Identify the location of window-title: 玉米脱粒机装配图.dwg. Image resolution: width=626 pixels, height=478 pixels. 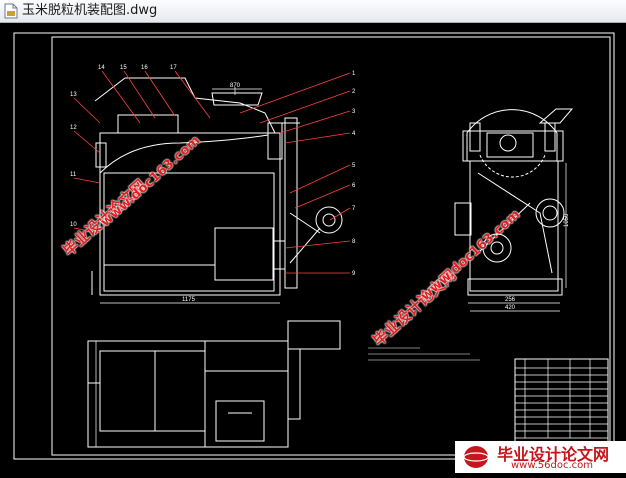
(90, 10).